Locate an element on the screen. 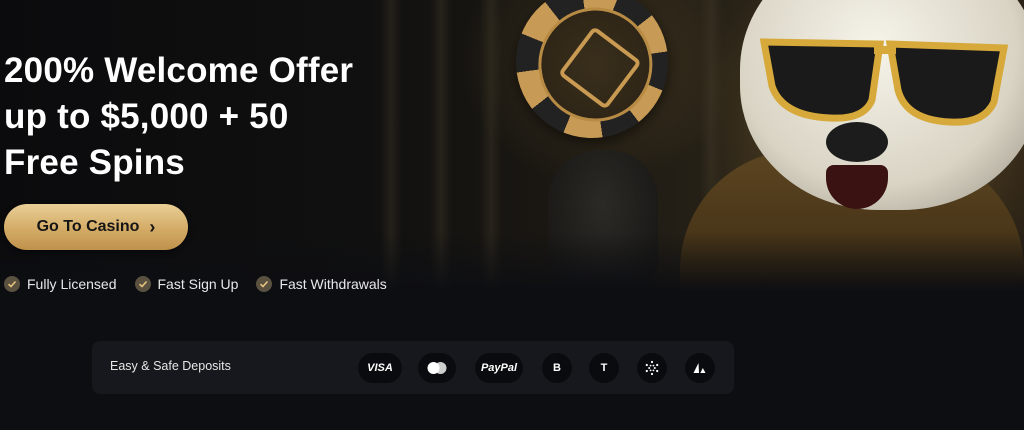  feature-label: Fully Licensed is located at coordinates (72, 284).